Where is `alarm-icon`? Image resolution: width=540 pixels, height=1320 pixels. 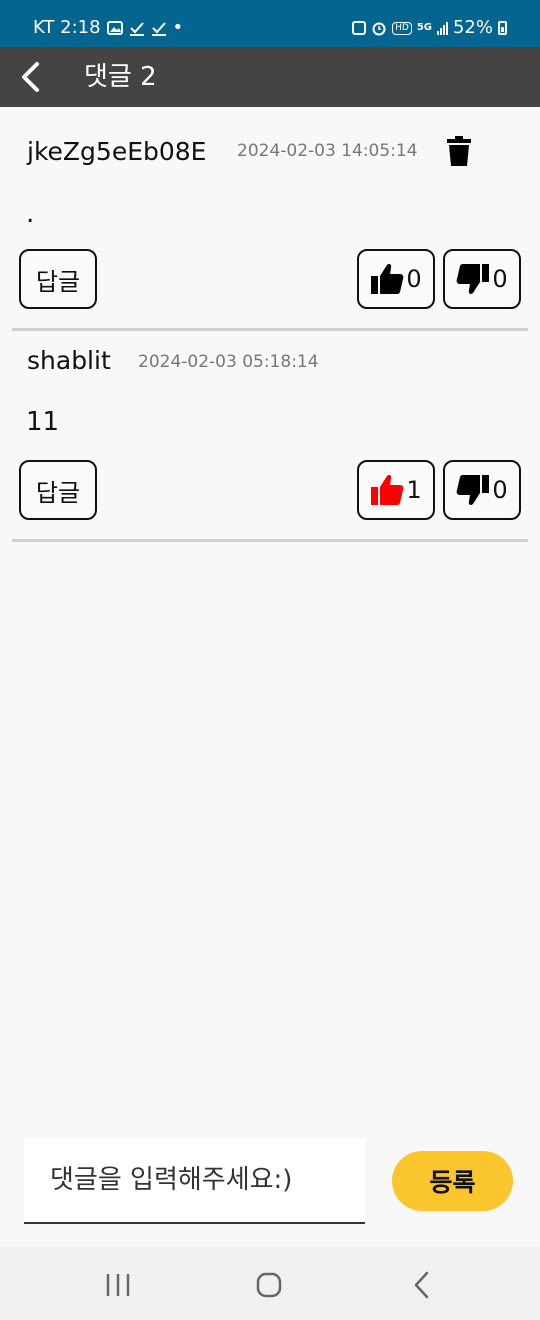
alarm-icon is located at coordinates (379, 29).